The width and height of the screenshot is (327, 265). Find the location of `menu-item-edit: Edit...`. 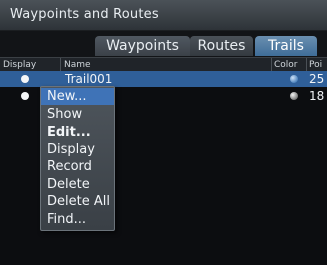

menu-item-edit: Edit... is located at coordinates (77, 132).